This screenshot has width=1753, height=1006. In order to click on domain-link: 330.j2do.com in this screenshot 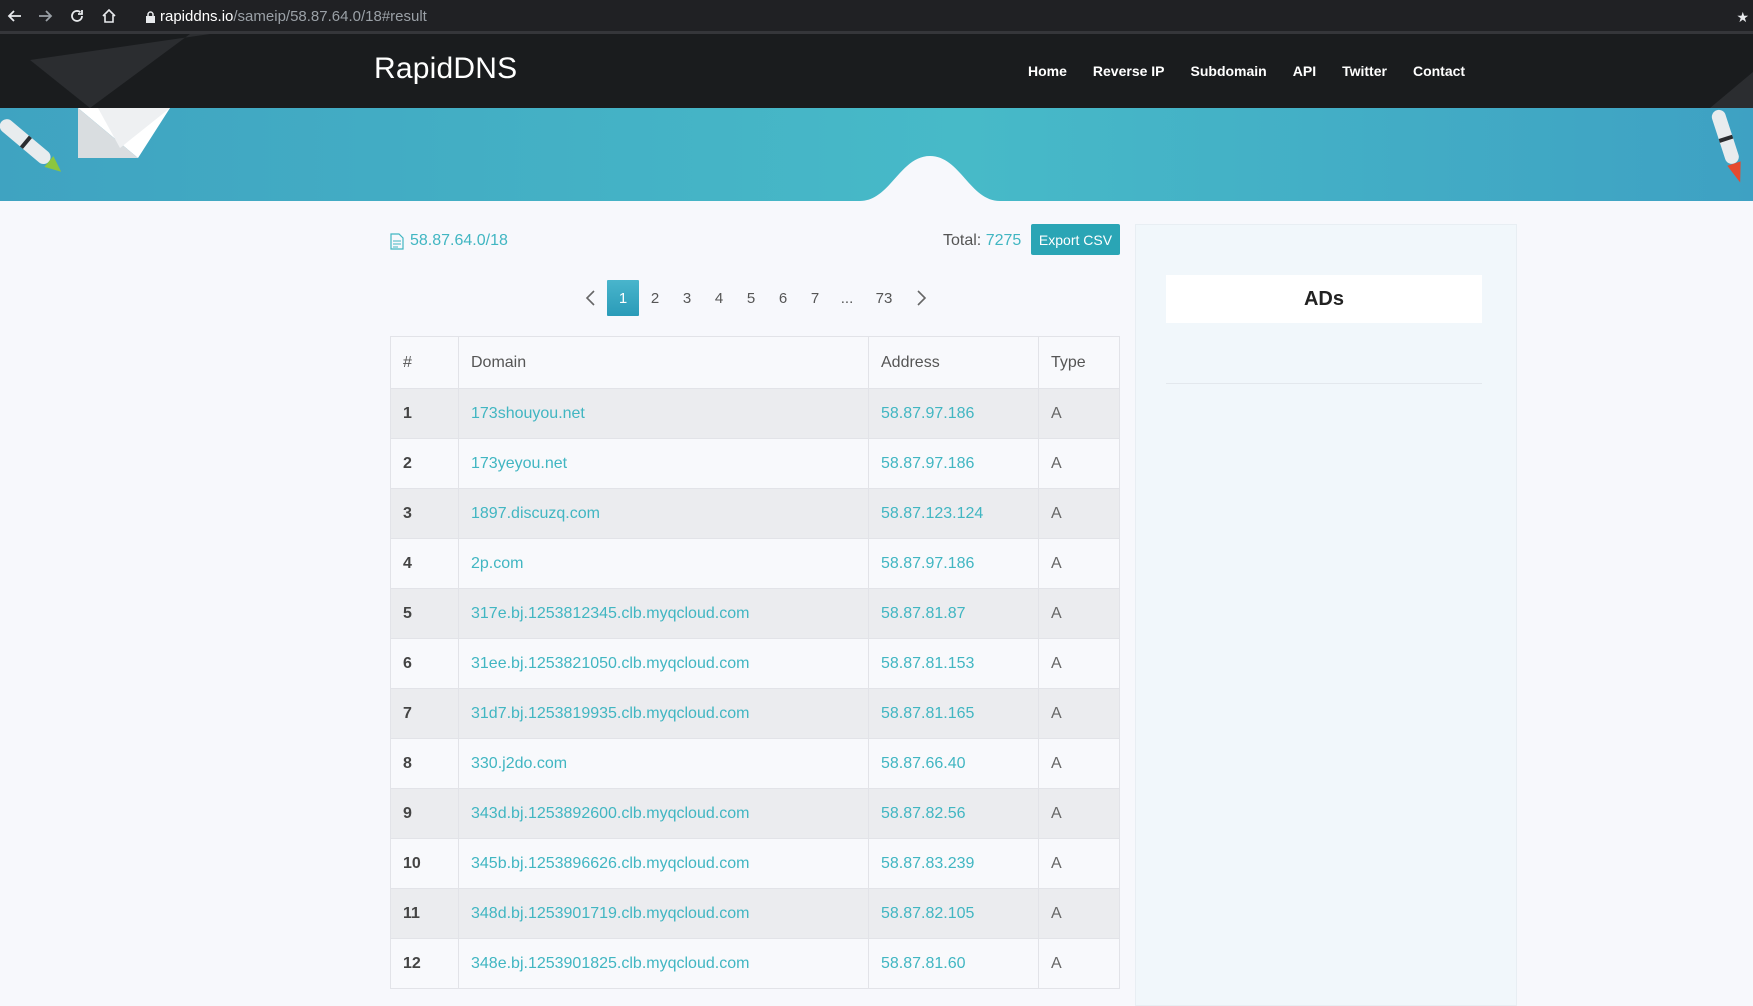, I will do `click(519, 763)`.